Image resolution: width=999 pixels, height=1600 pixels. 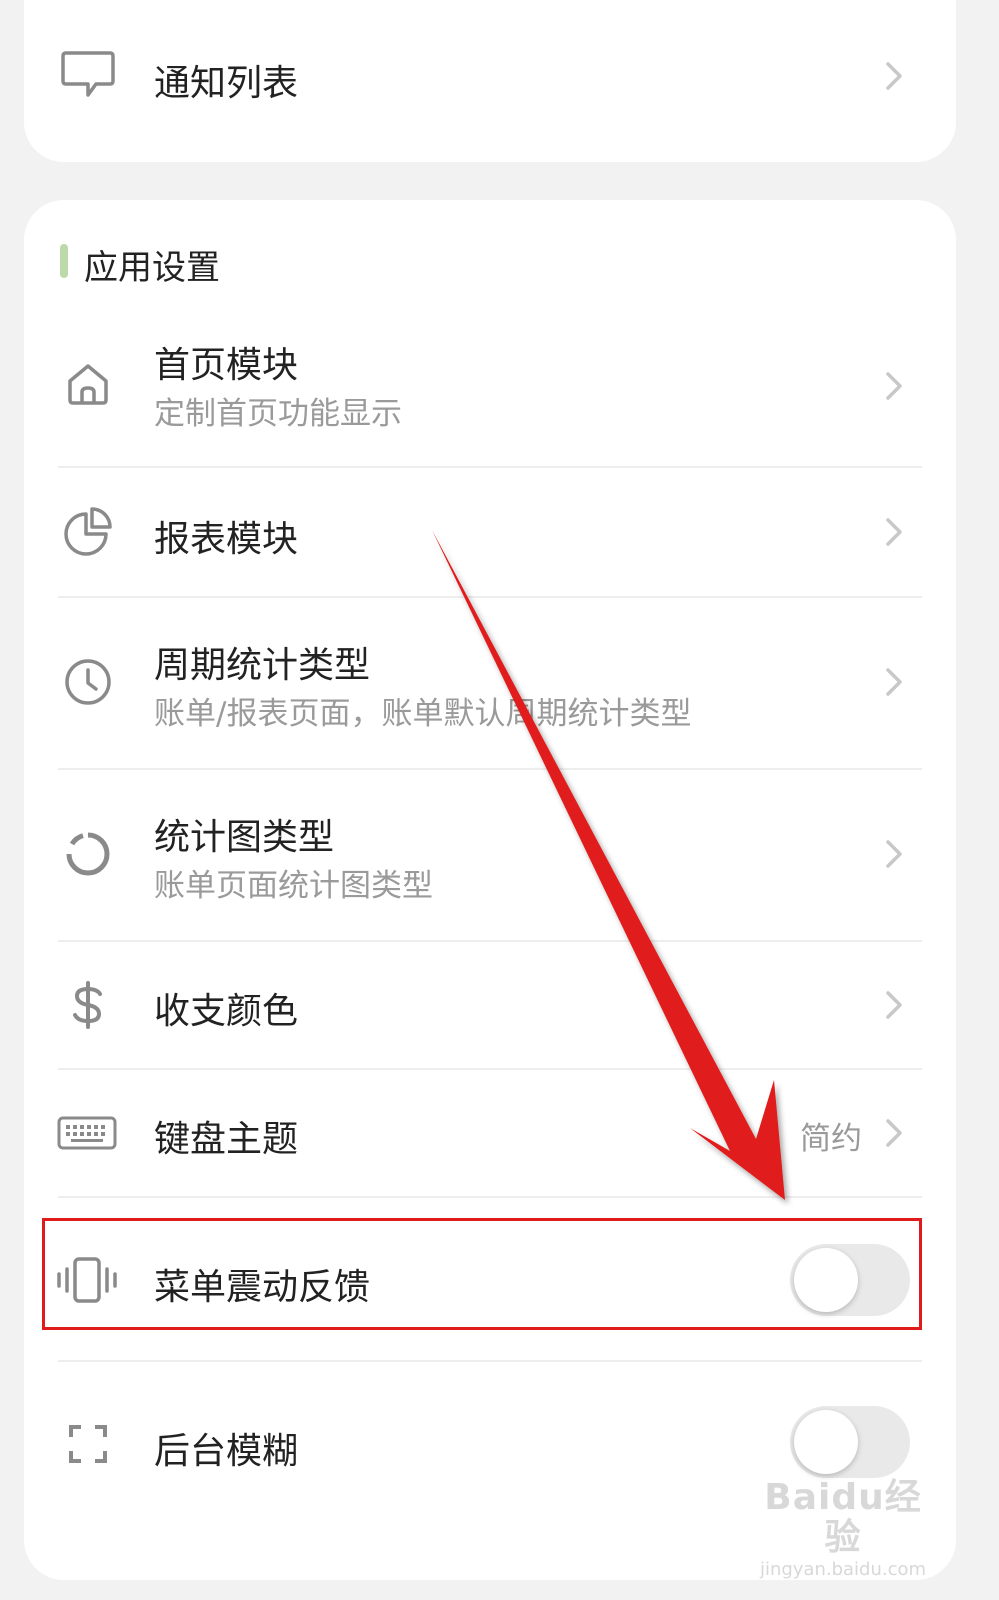 I want to click on watermark-url: jingyan.baidu.com, so click(x=843, y=1569).